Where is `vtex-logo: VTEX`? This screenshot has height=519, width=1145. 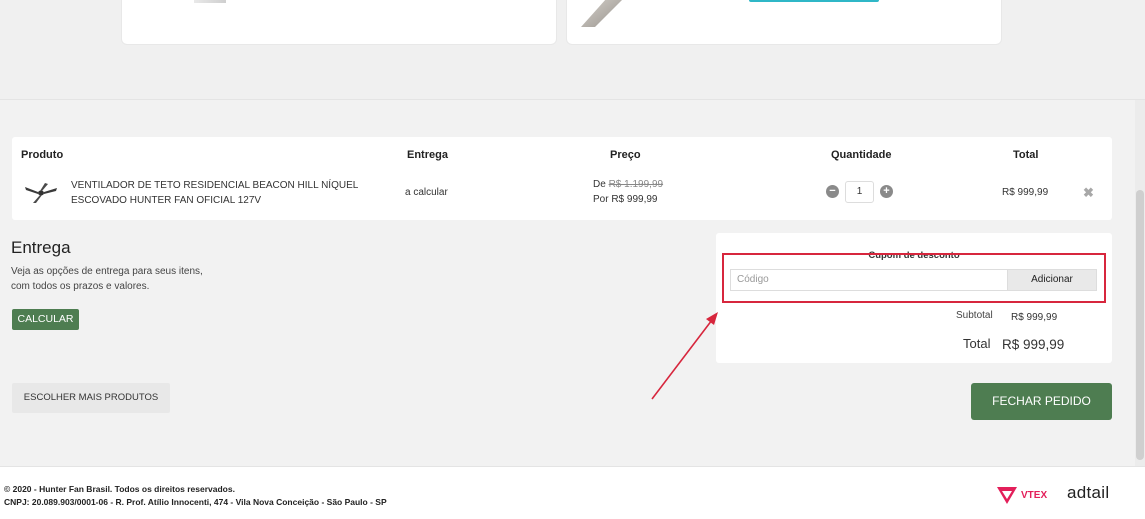
vtex-logo: VTEX is located at coordinates (1021, 495).